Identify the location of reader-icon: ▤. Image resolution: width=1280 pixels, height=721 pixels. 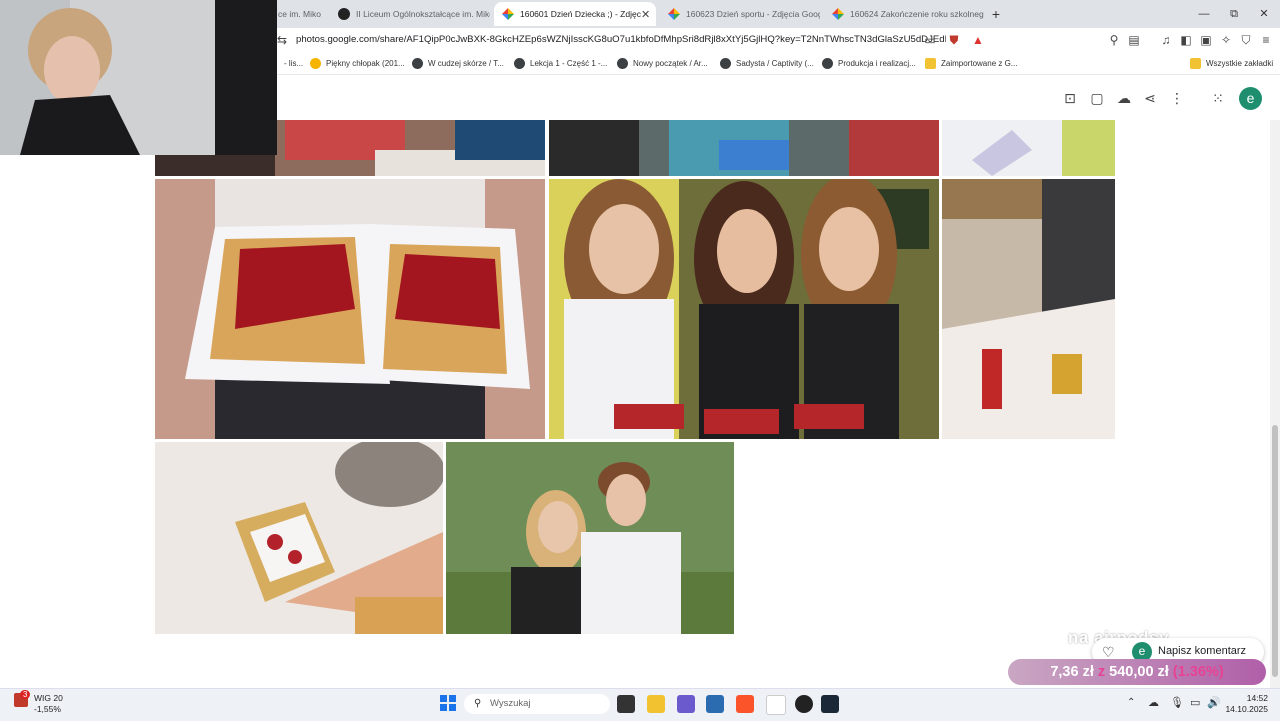
(1134, 40).